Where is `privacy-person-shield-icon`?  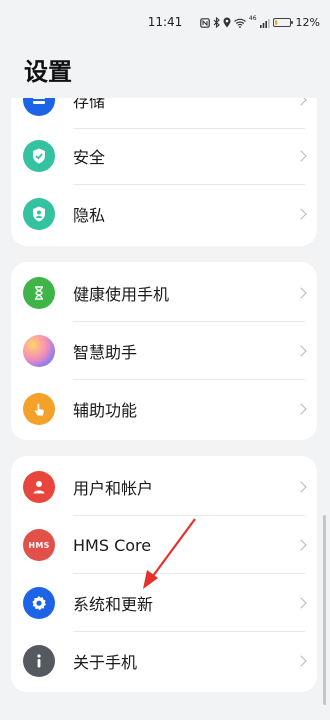 privacy-person-shield-icon is located at coordinates (39, 214).